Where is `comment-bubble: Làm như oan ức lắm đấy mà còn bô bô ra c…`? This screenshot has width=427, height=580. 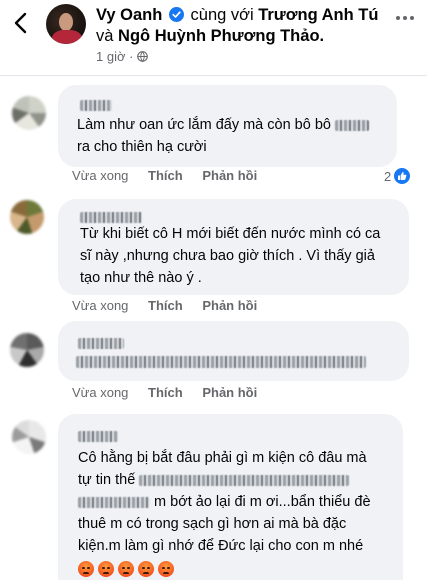 comment-bubble: Làm như oan ức lắm đấy mà còn bô bô ra c… is located at coordinates (227, 126).